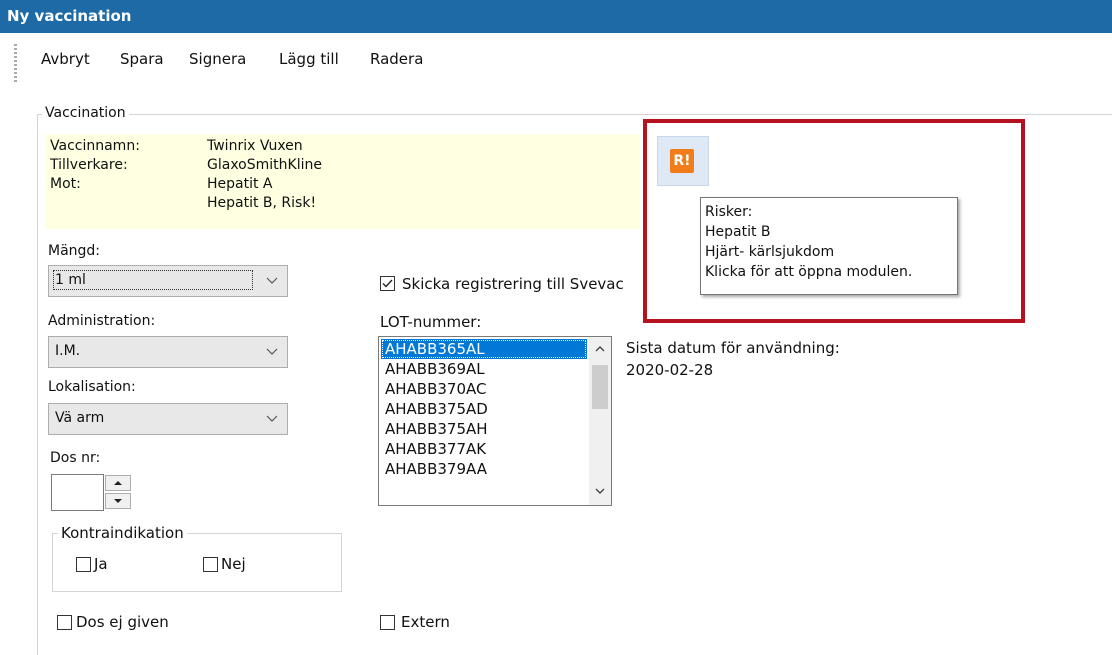 This screenshot has height=655, width=1112. I want to click on administration-value: I.M., so click(68, 351).